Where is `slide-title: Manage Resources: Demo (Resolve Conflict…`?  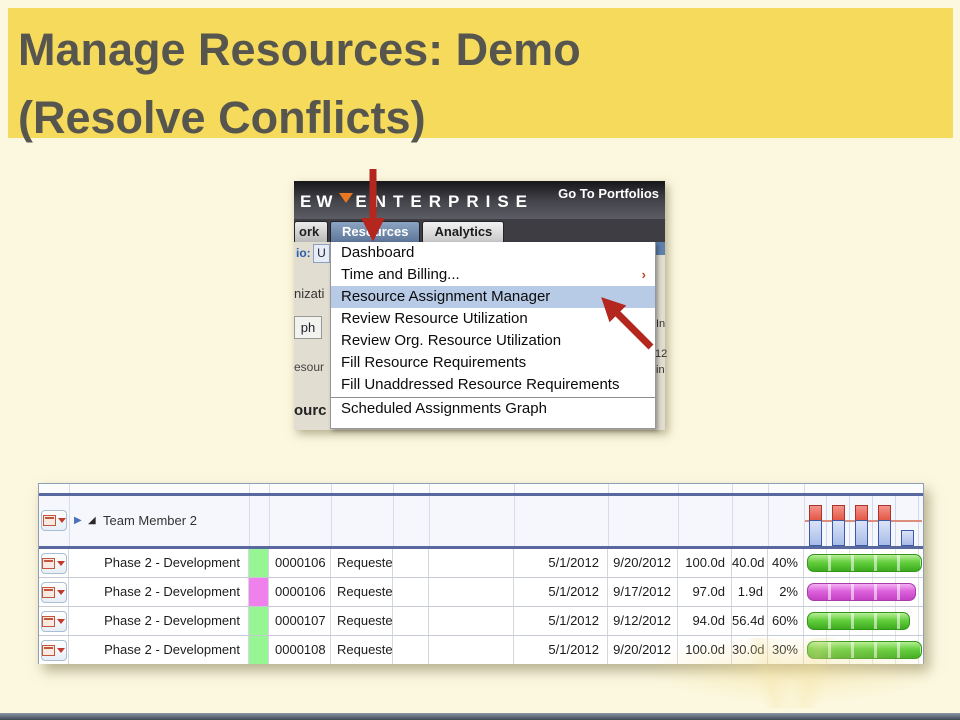 slide-title: Manage Resources: Demo (Resolve Conflict… is located at coordinates (299, 84).